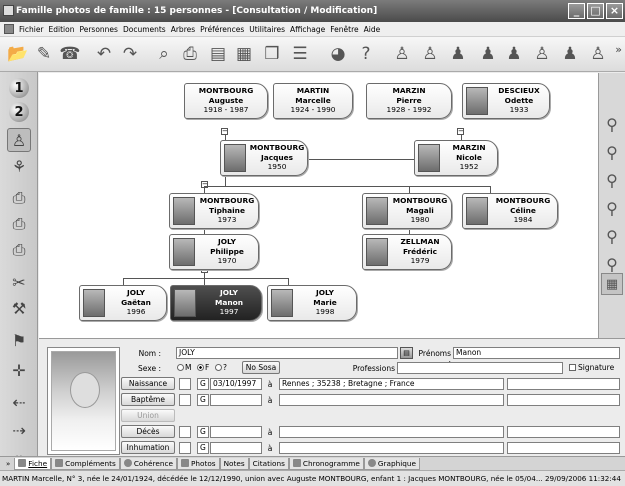 This screenshot has width=625, height=486. Describe the element at coordinates (19, 402) in the screenshot. I see `back-icon: ⇠` at that location.